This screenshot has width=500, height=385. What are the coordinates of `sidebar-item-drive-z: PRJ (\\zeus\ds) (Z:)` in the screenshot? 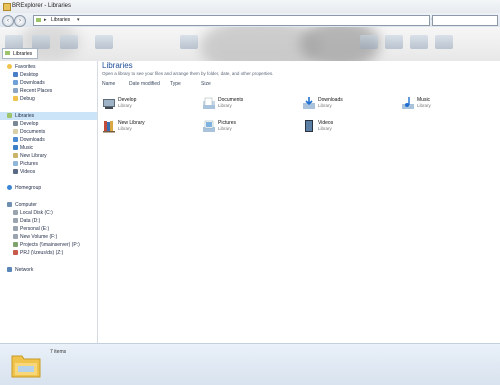 It's located at (48, 253).